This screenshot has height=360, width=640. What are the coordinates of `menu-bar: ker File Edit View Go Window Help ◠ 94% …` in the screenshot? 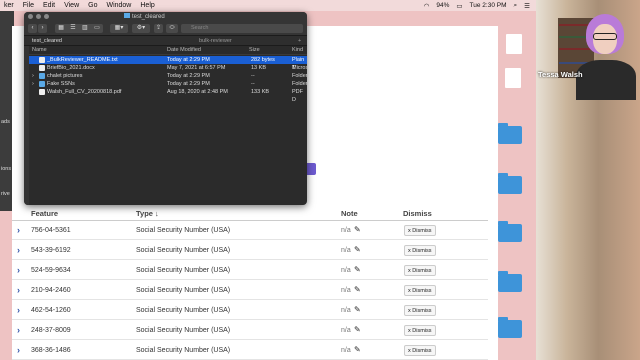 It's located at (268, 5).